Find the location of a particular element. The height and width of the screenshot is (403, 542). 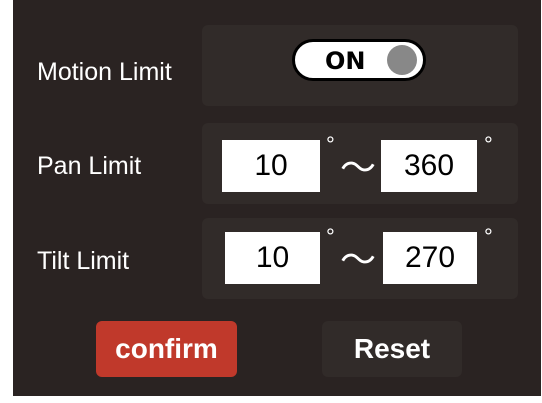

tilt-max-input is located at coordinates (430, 258).